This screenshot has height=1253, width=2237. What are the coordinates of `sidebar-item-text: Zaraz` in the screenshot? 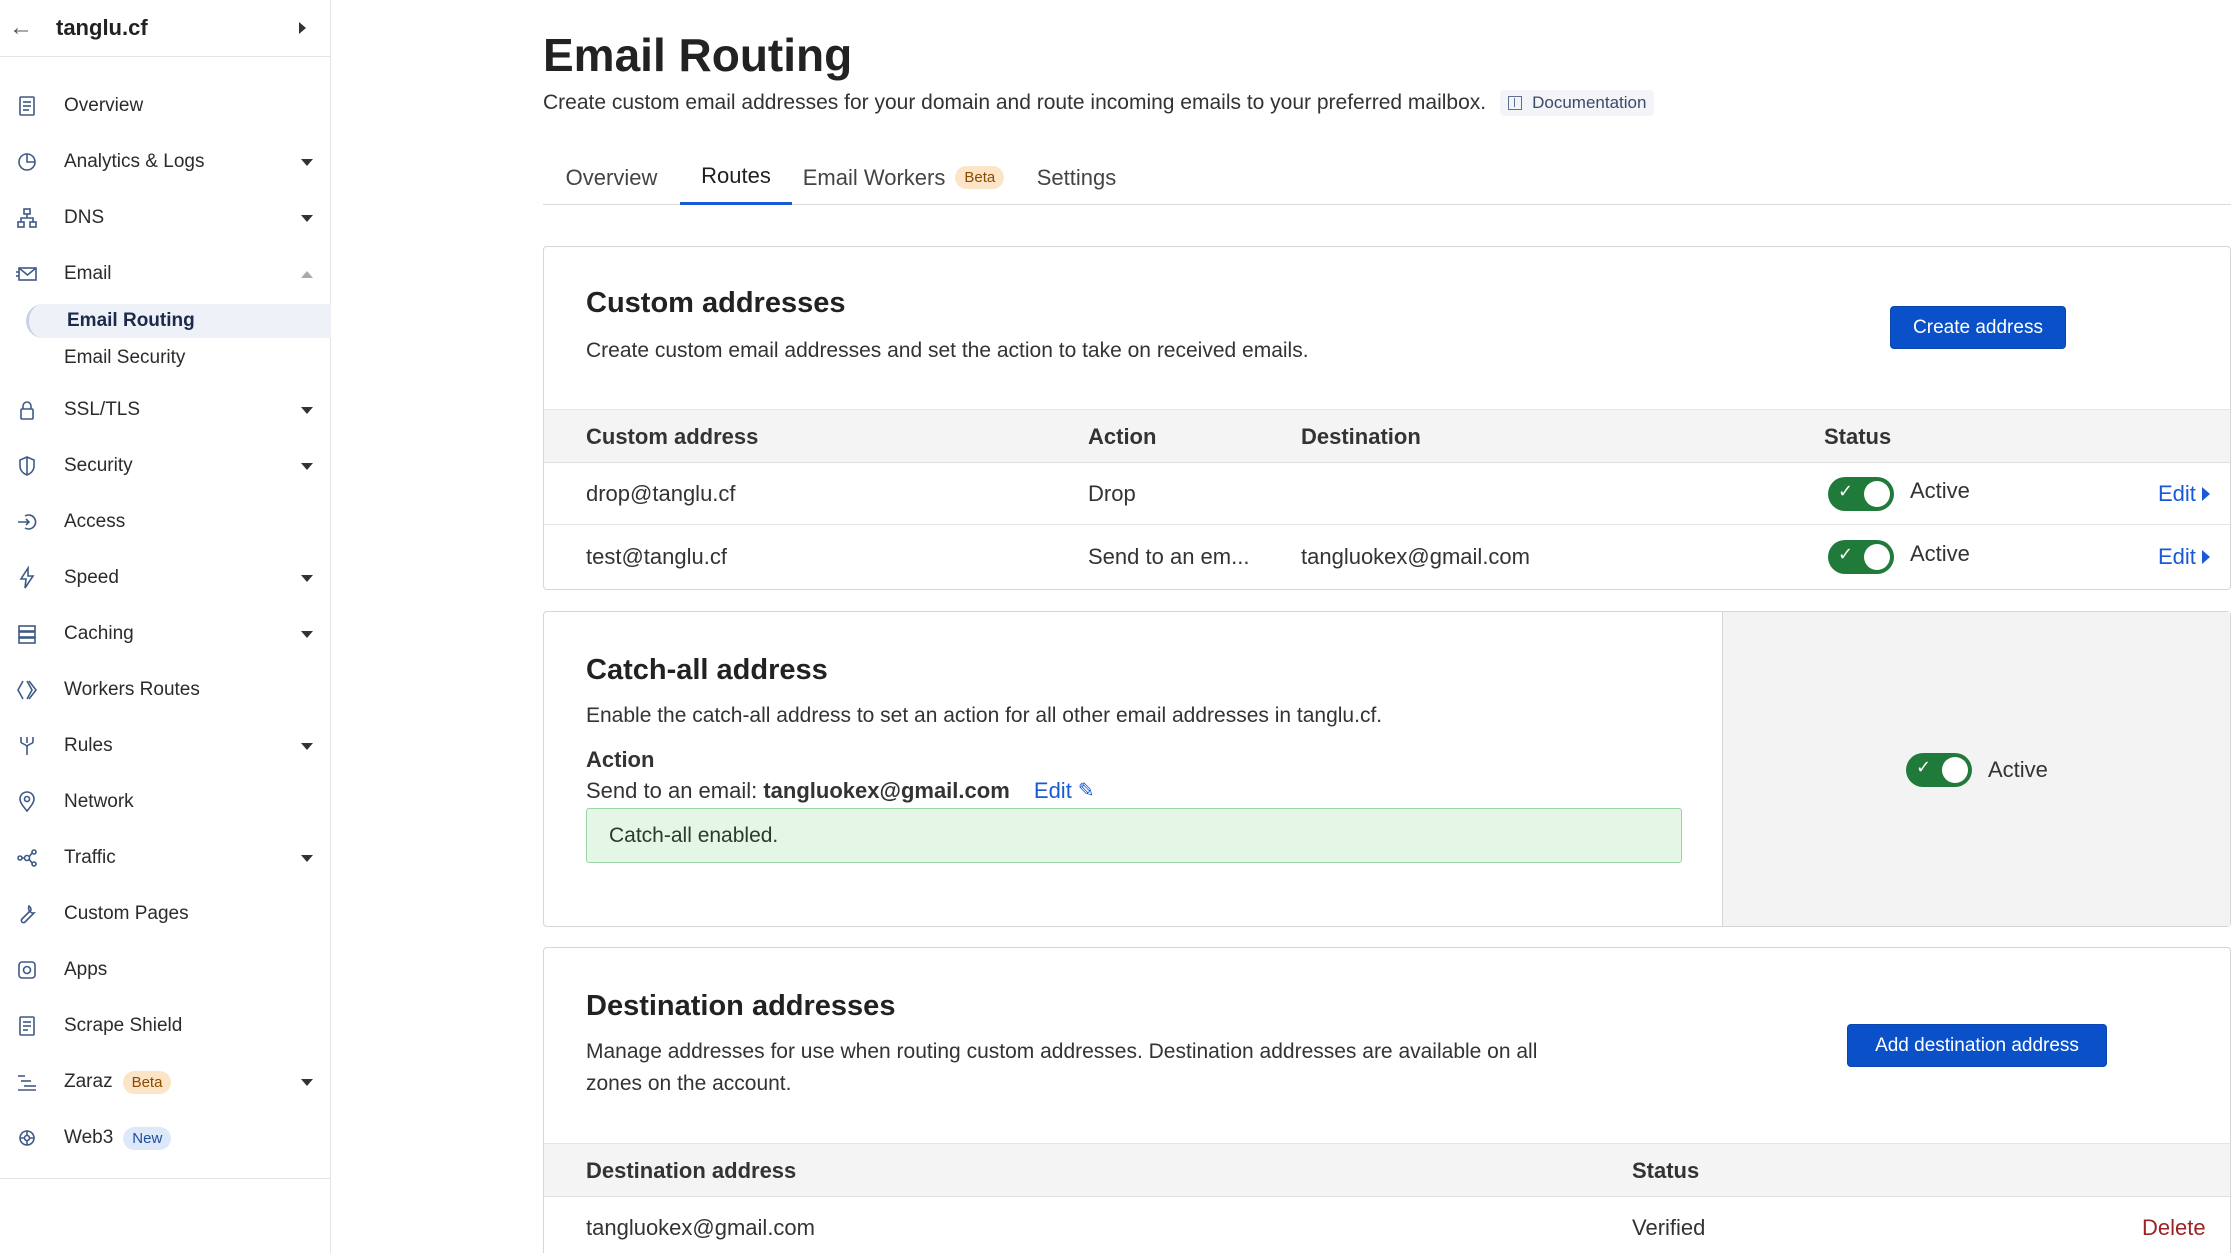 It's located at (88, 1081).